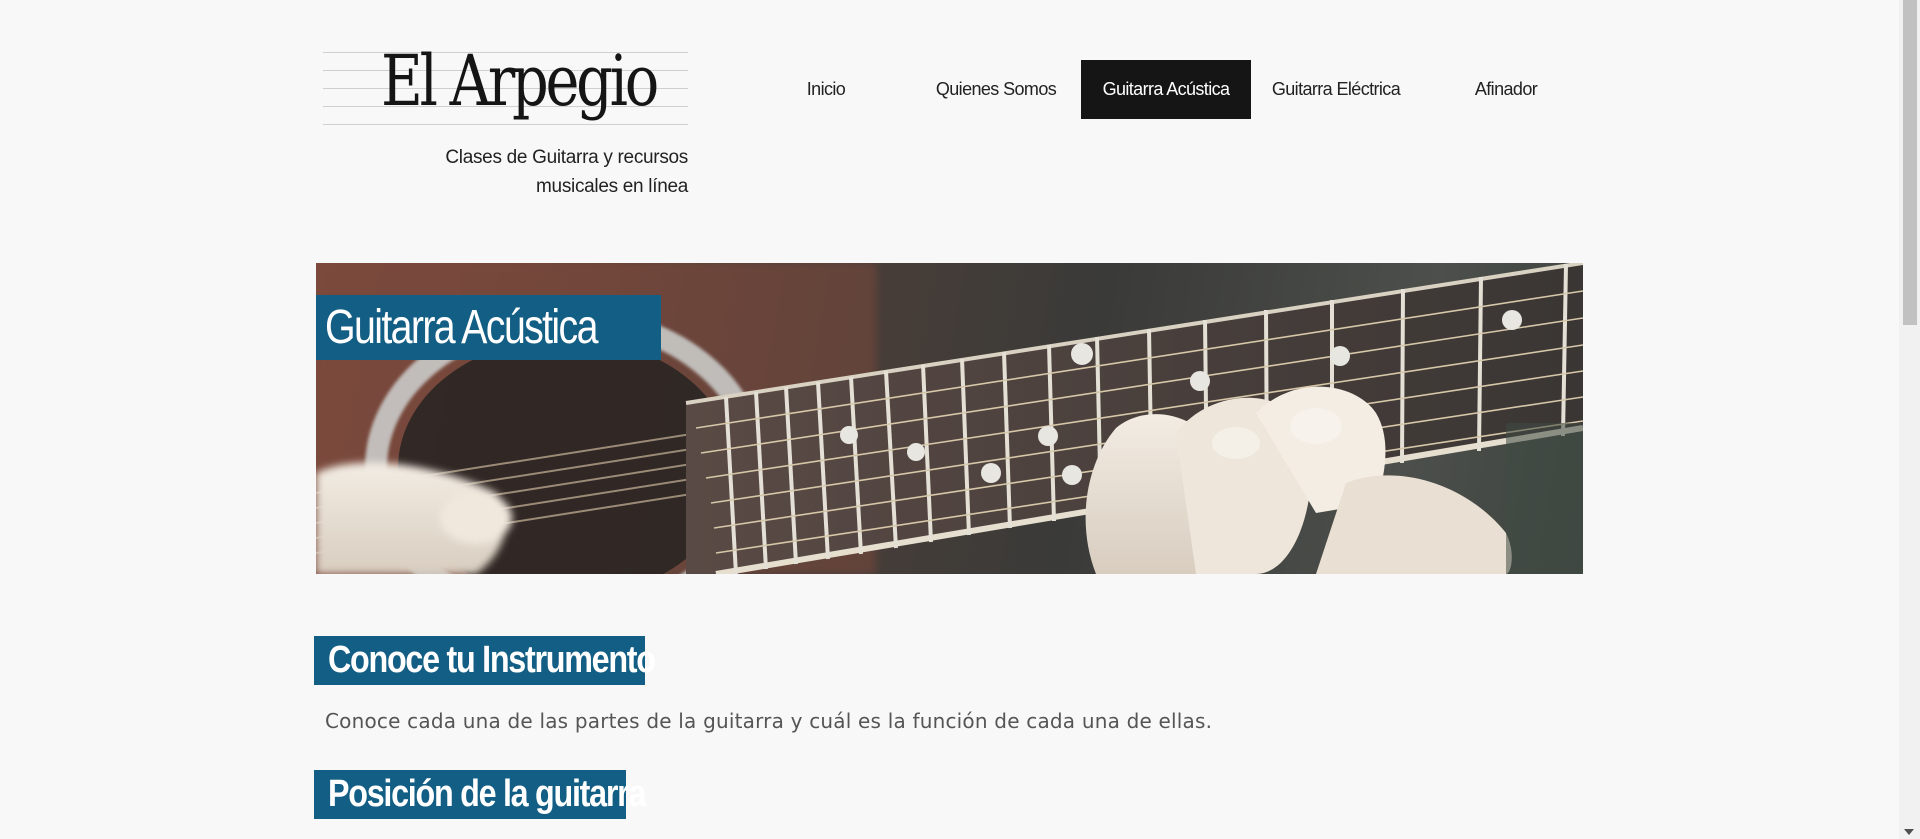 This screenshot has height=839, width=1920. What do you see at coordinates (566, 157) in the screenshot?
I see `tagline-line-1: Clases de Guitarra y recursos` at bounding box center [566, 157].